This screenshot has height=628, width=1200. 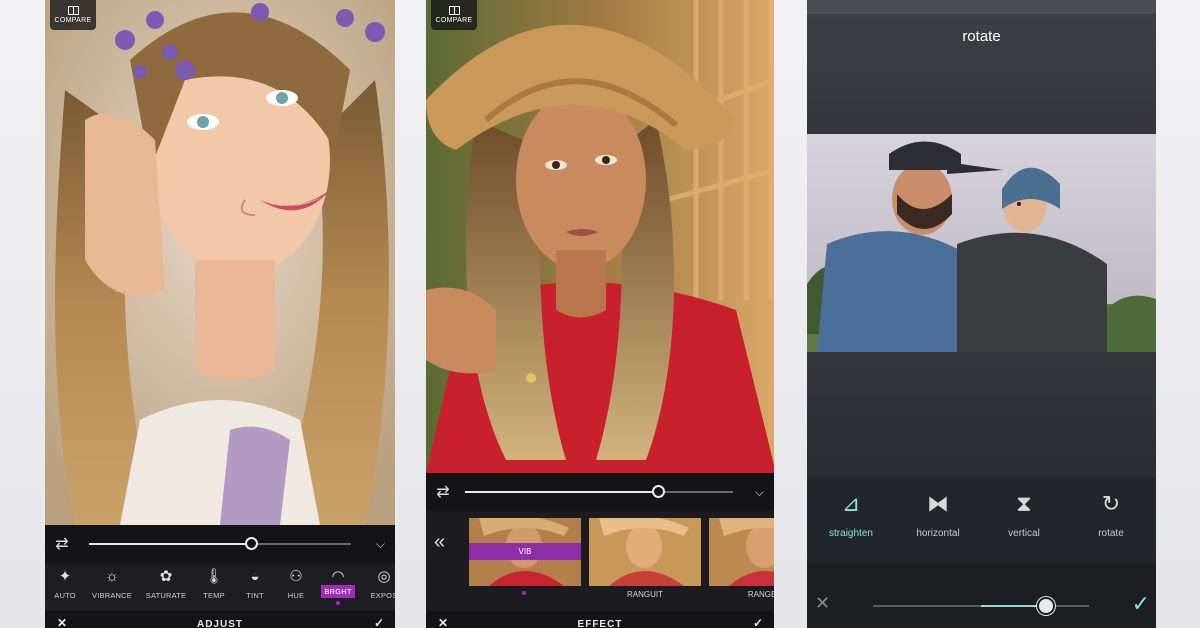 What do you see at coordinates (1111, 503) in the screenshot?
I see `rotate-icon: ↻` at bounding box center [1111, 503].